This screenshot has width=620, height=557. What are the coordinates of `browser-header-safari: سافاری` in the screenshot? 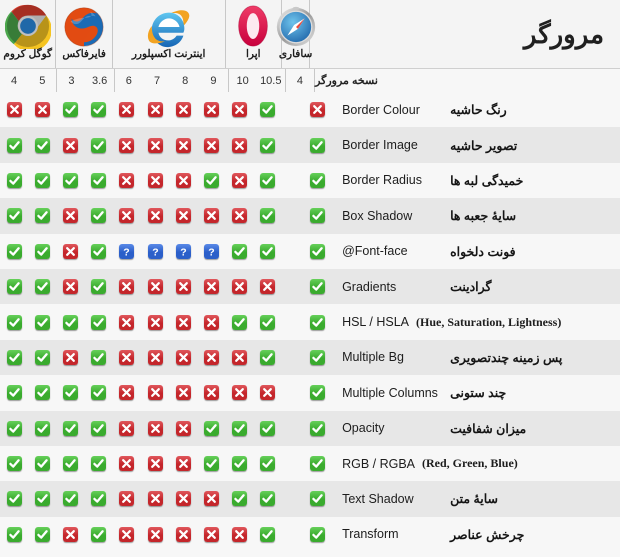 It's located at (295, 34).